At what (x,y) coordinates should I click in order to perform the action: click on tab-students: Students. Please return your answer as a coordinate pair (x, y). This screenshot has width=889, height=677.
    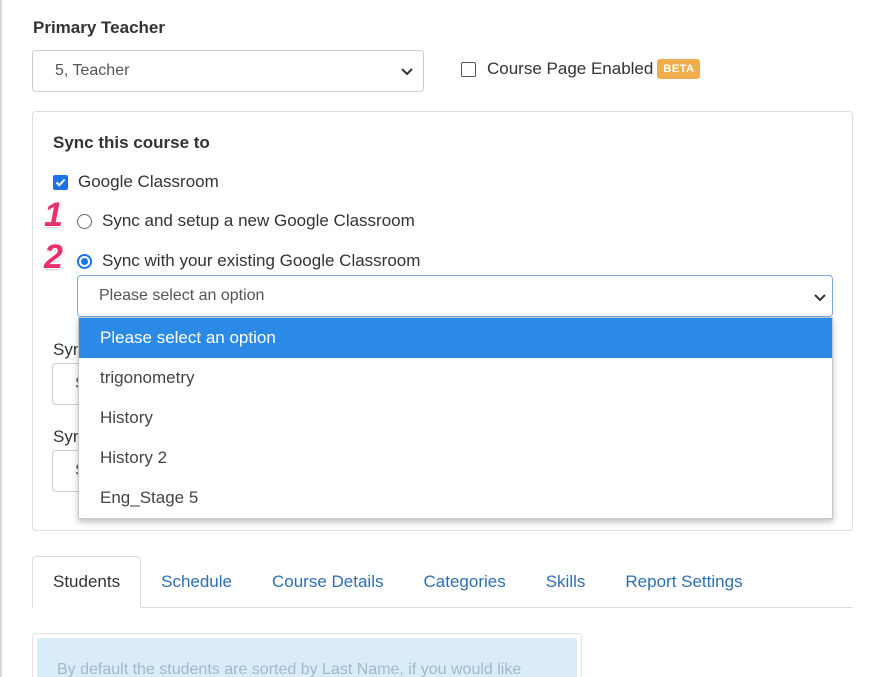
    Looking at the image, I should click on (87, 582).